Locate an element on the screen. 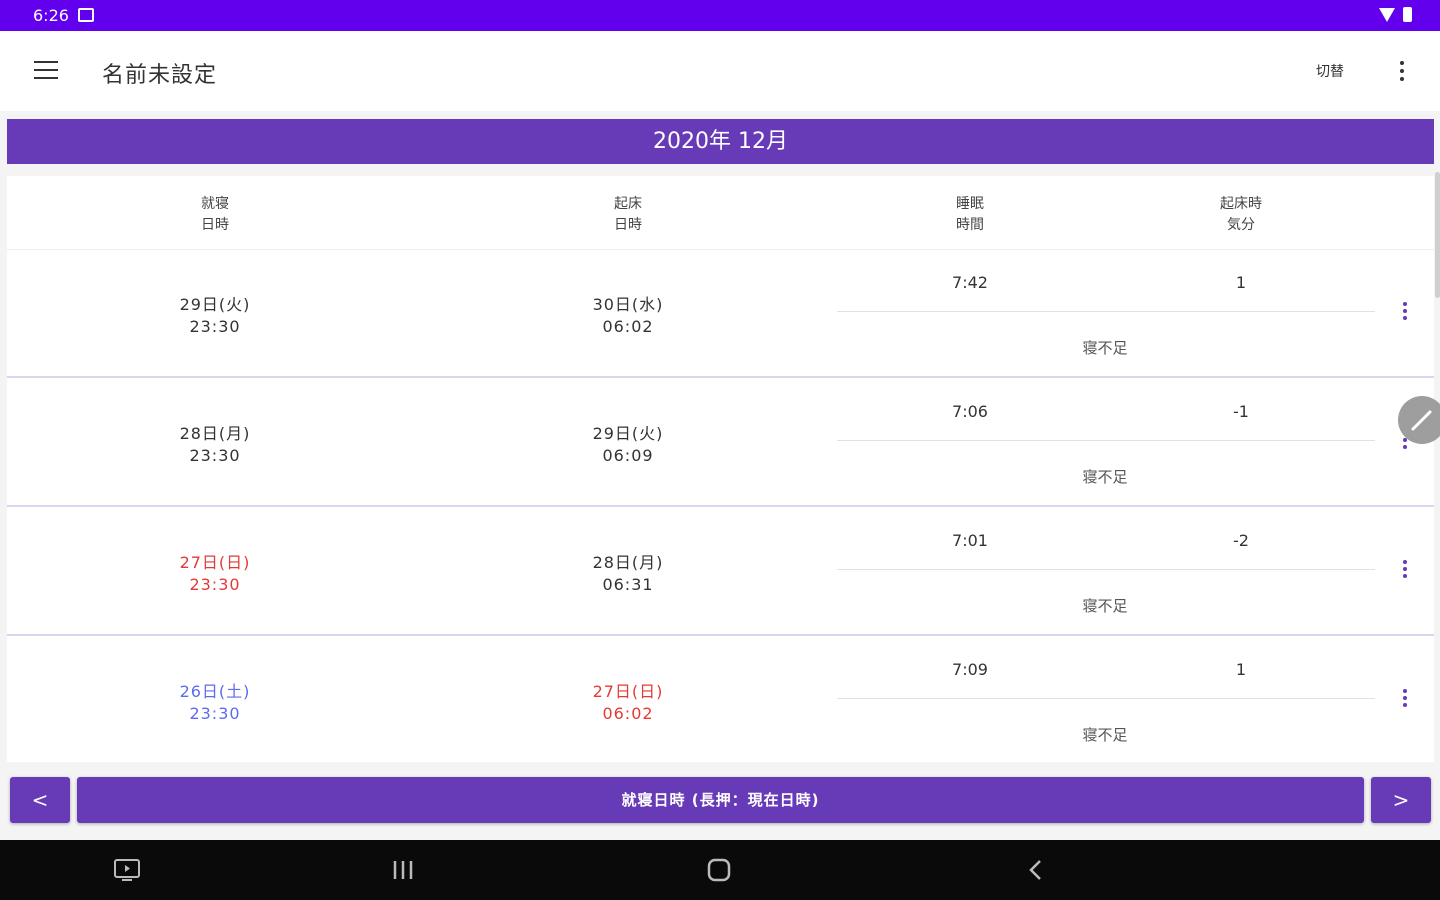  home-icon is located at coordinates (719, 870).